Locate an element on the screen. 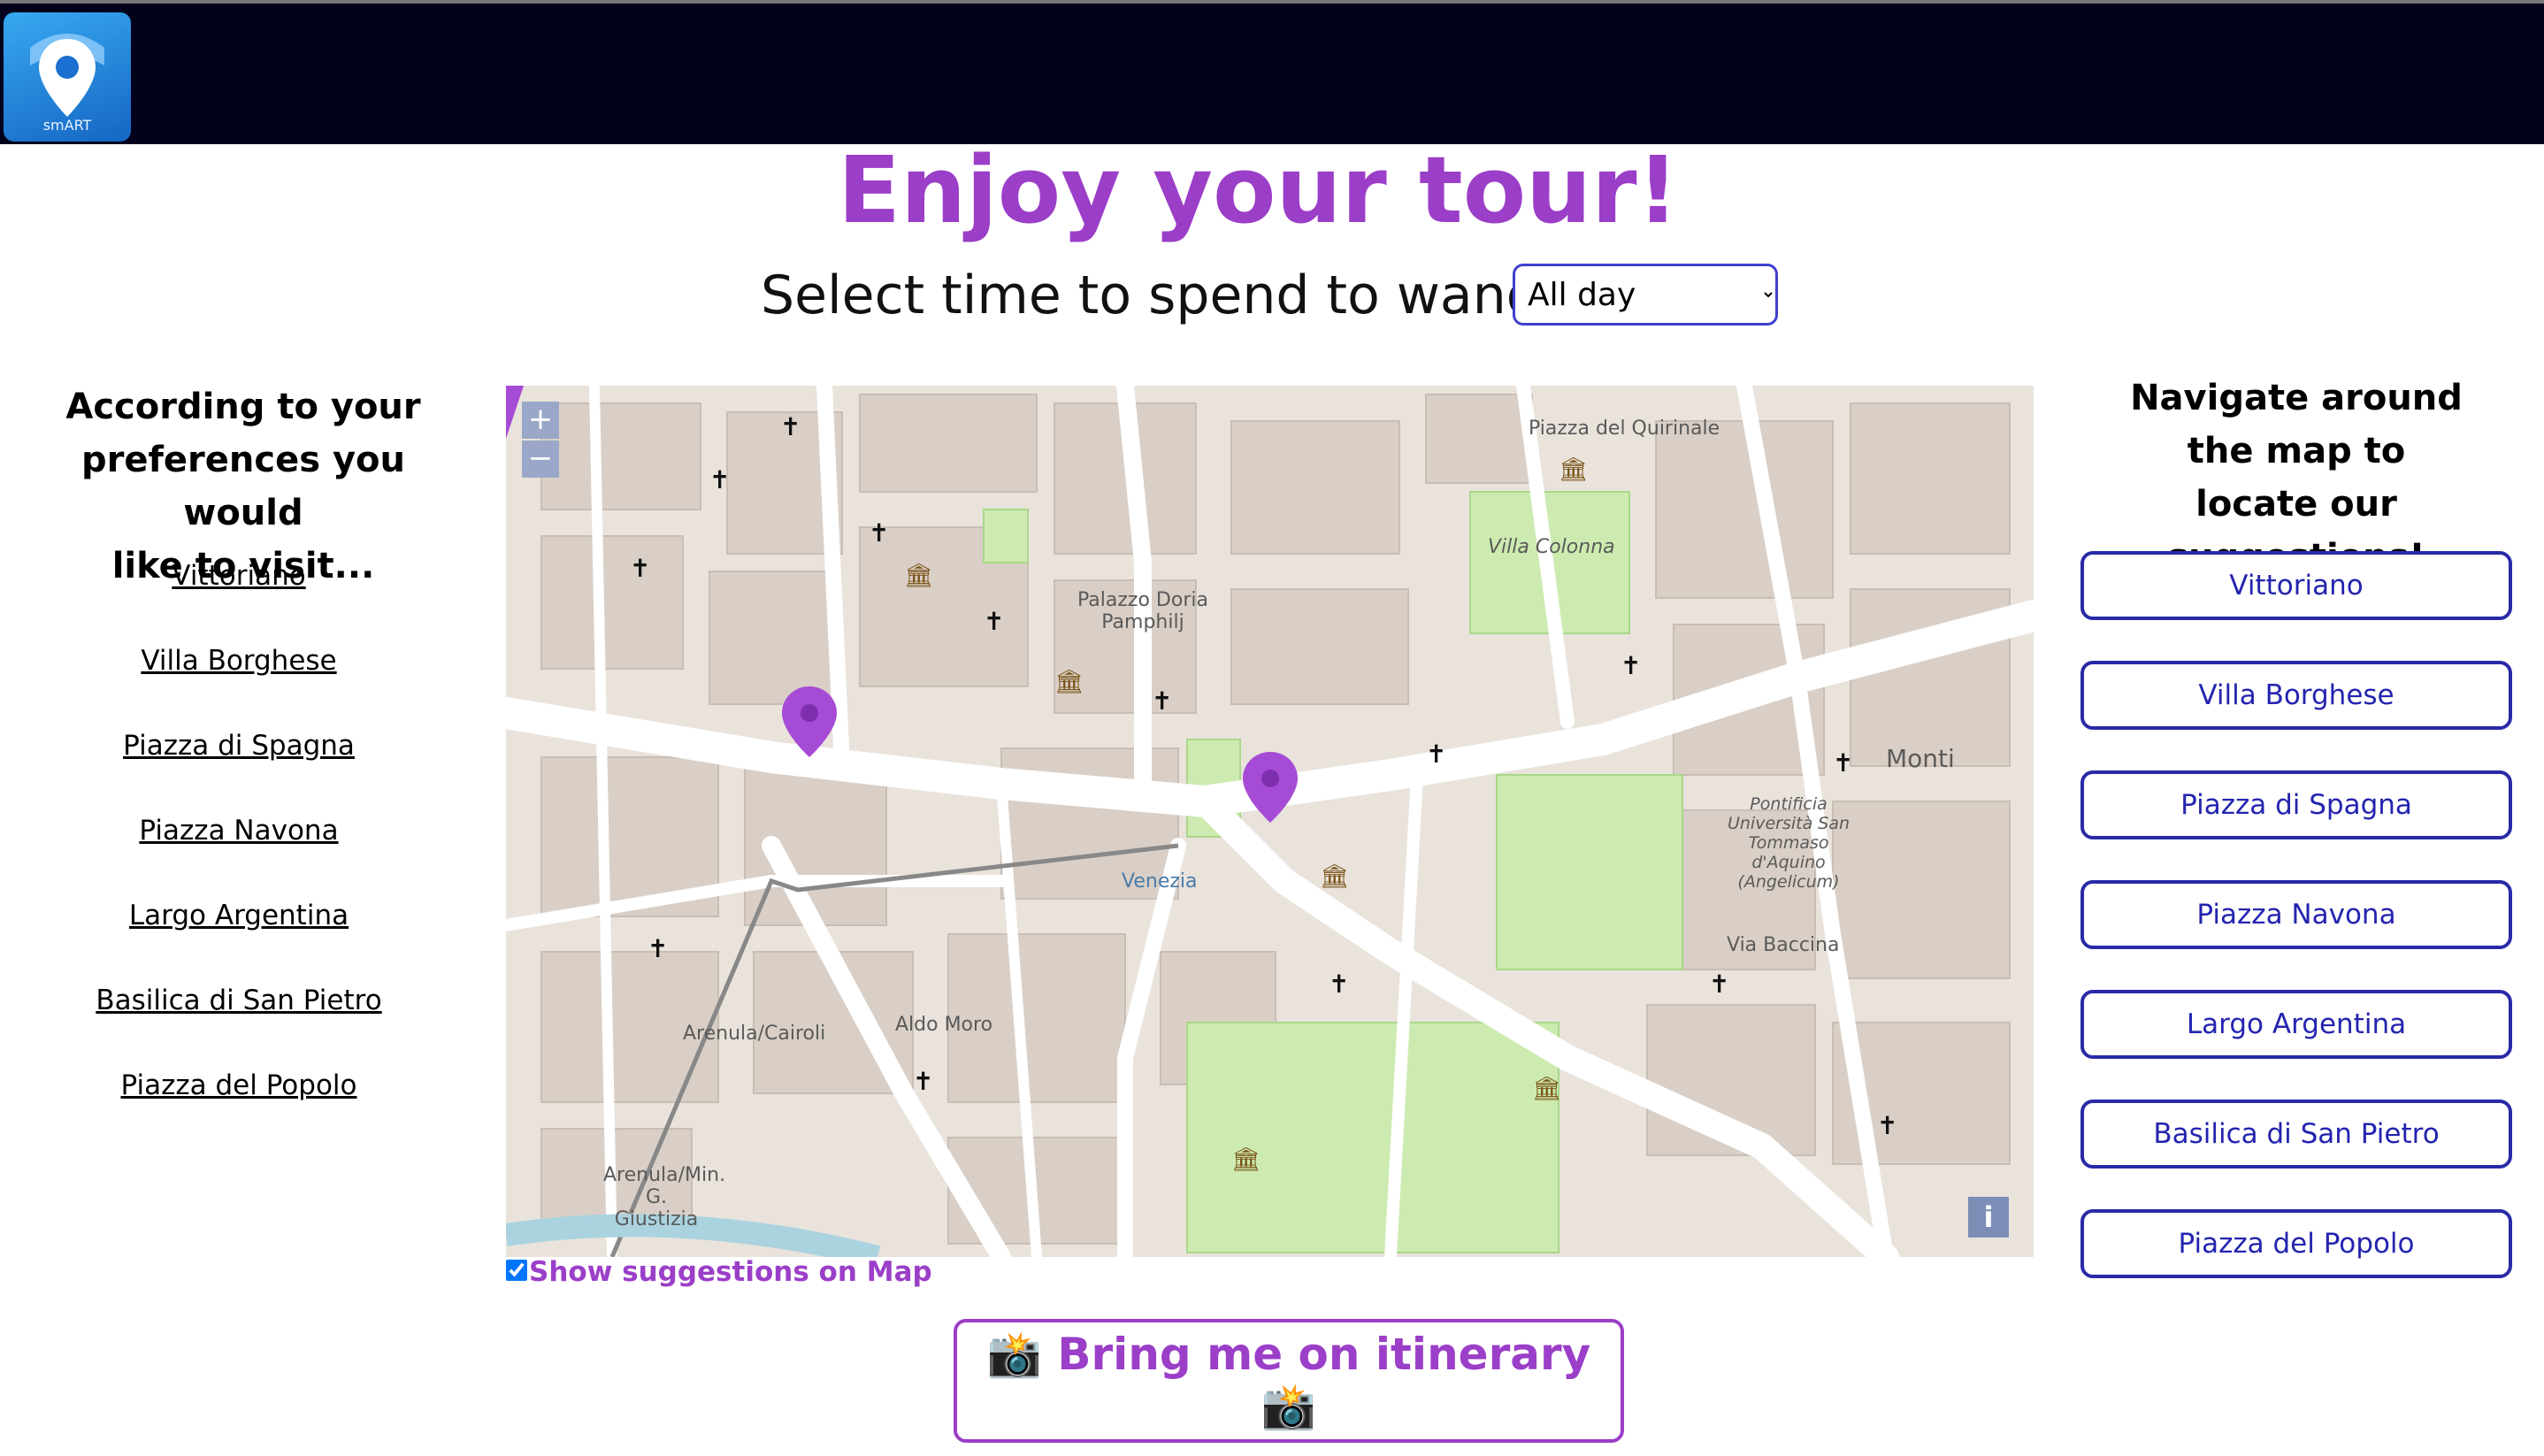  suggestion-link-piazza-di-spagna: Piazza di Spagna is located at coordinates (238, 746).